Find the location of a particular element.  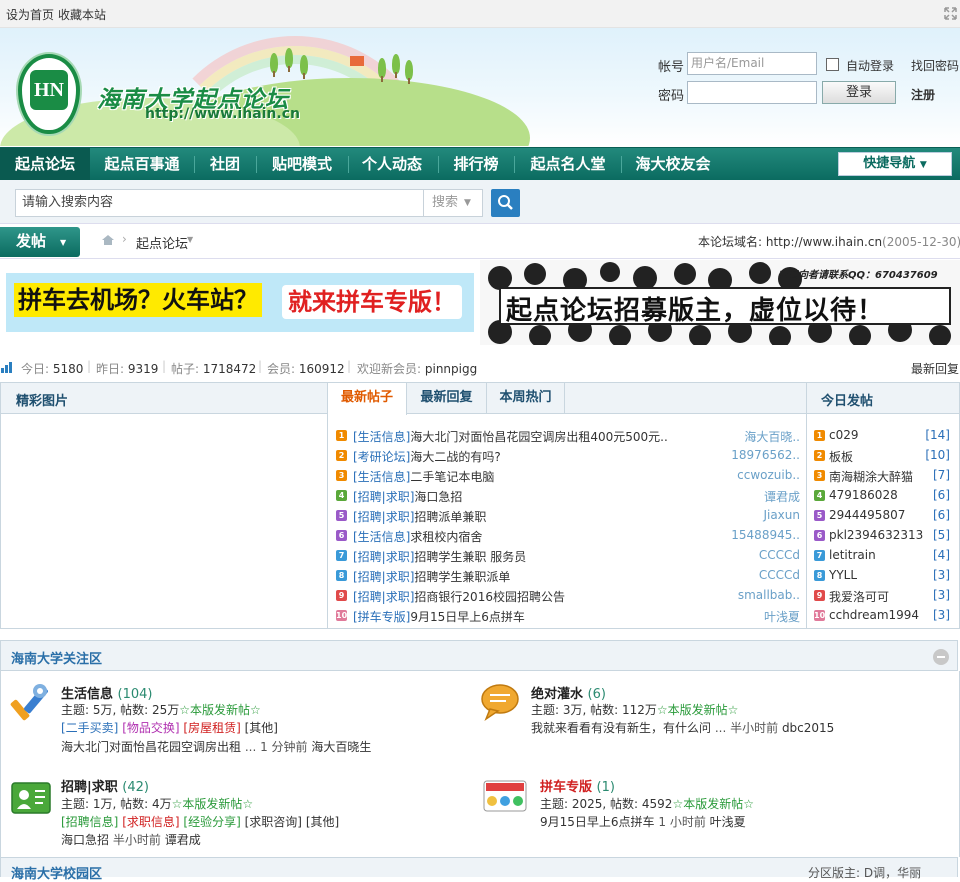

thread-title: 招聘学生兼职派单 is located at coordinates (462, 577).